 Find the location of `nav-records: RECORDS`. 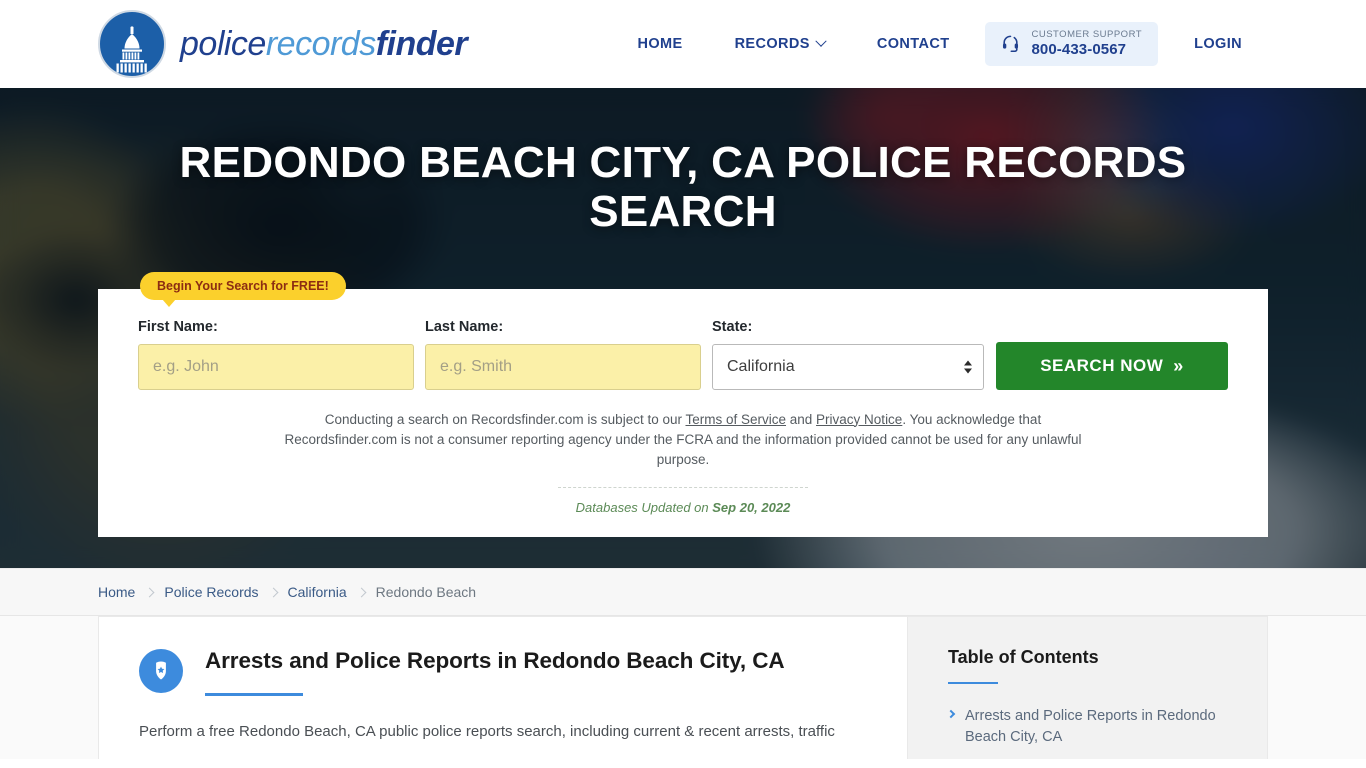

nav-records: RECORDS is located at coordinates (780, 44).